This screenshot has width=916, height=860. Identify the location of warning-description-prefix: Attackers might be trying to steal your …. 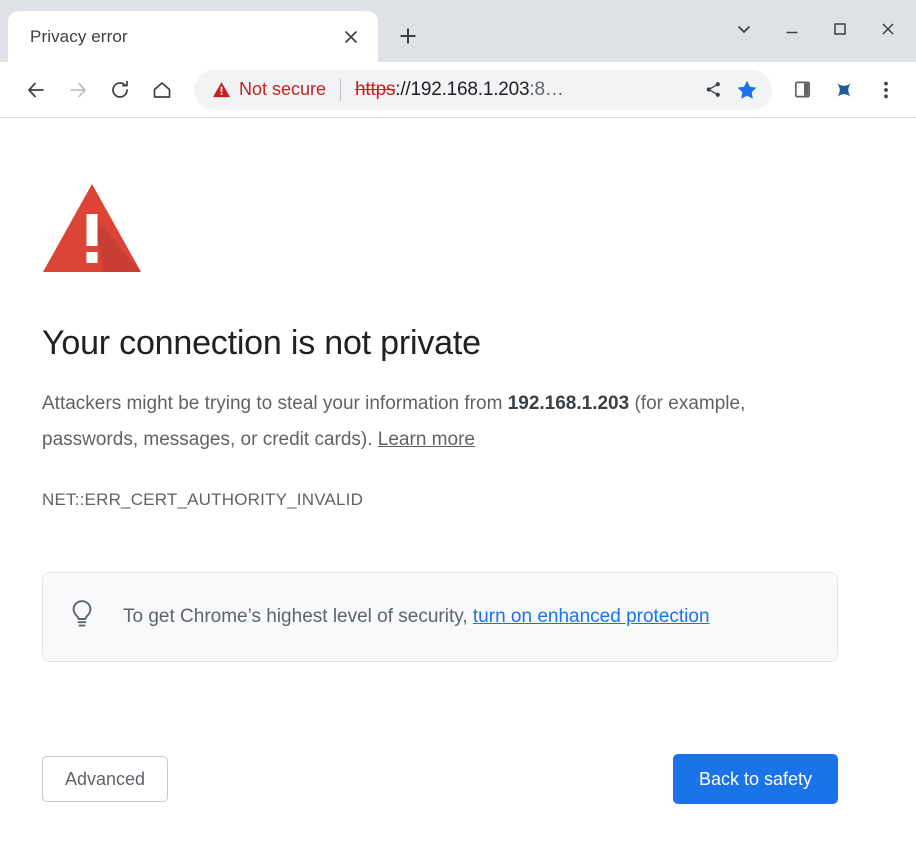
(275, 403).